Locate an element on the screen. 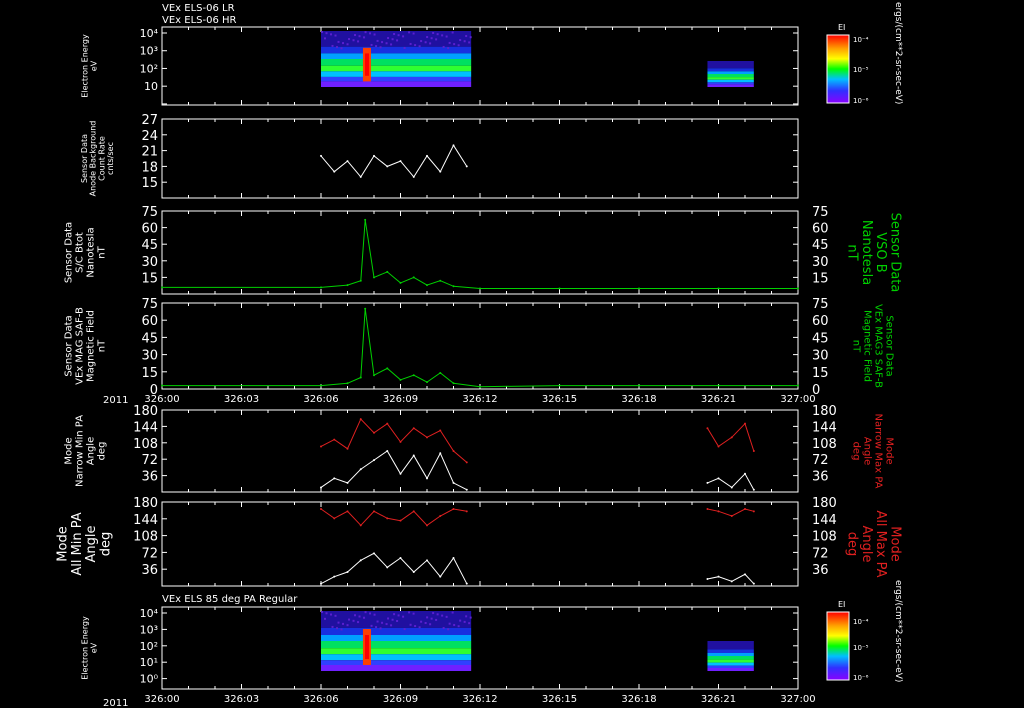  y-tick-label-right-p6-1: 72 is located at coordinates (820, 553).